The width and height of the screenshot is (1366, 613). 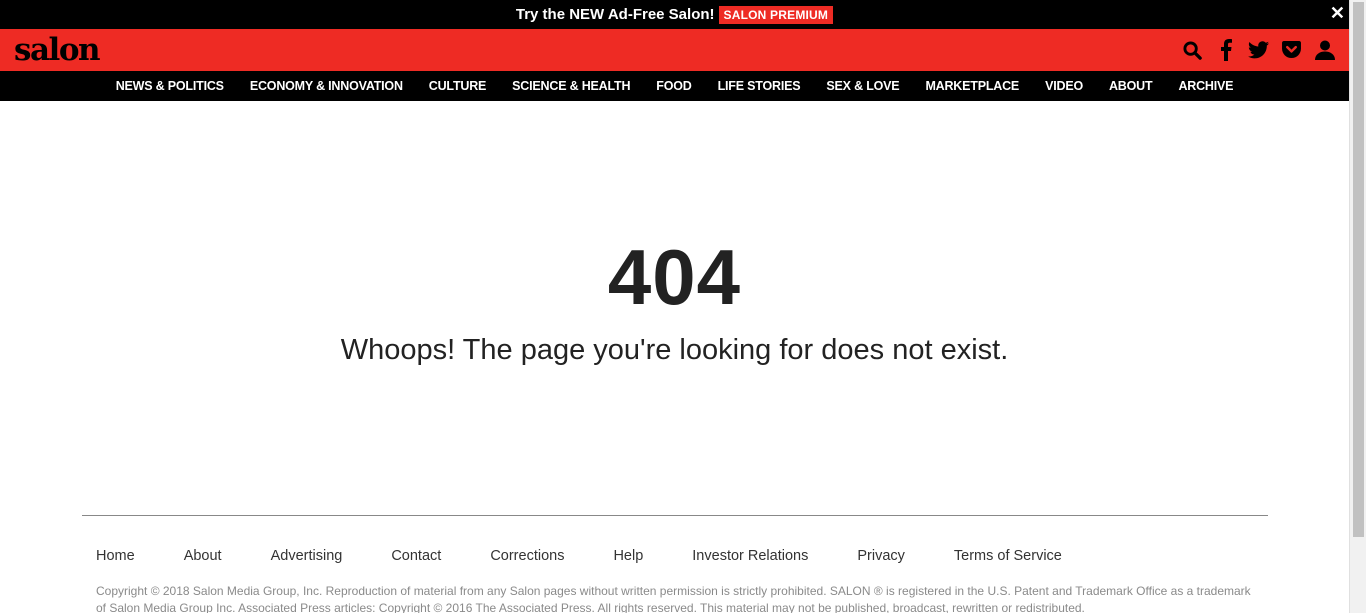 What do you see at coordinates (1131, 86) in the screenshot?
I see `nav-item-about: ABOUT` at bounding box center [1131, 86].